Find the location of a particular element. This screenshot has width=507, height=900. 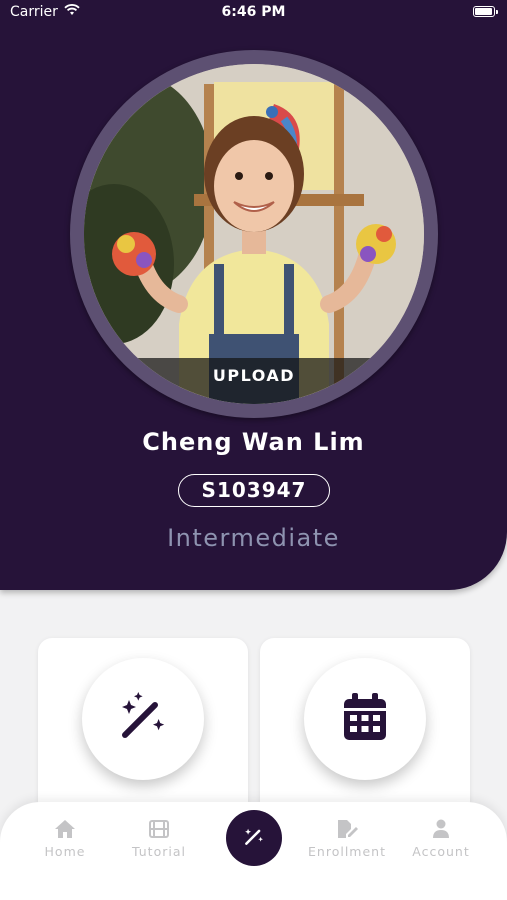

bottom-nav: Home Tutorial Enrollment Account is located at coordinates (253, 851).